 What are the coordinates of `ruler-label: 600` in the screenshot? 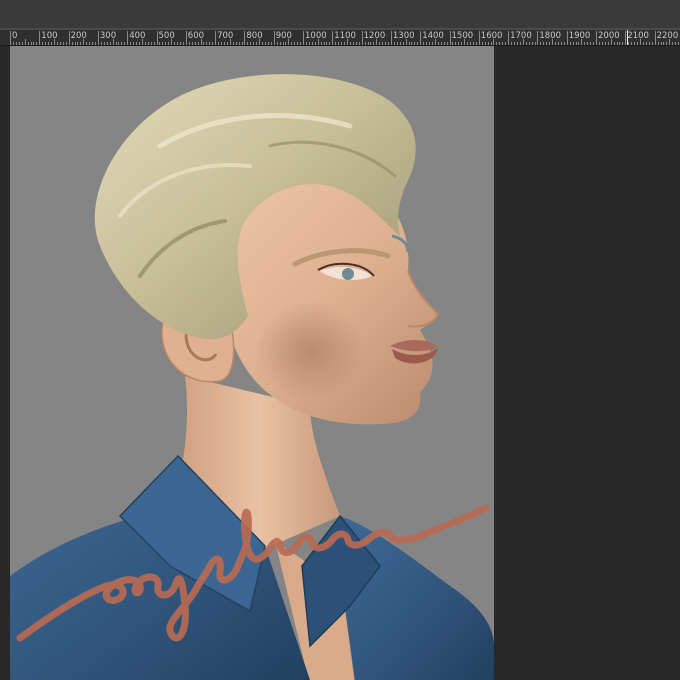 It's located at (196, 36).